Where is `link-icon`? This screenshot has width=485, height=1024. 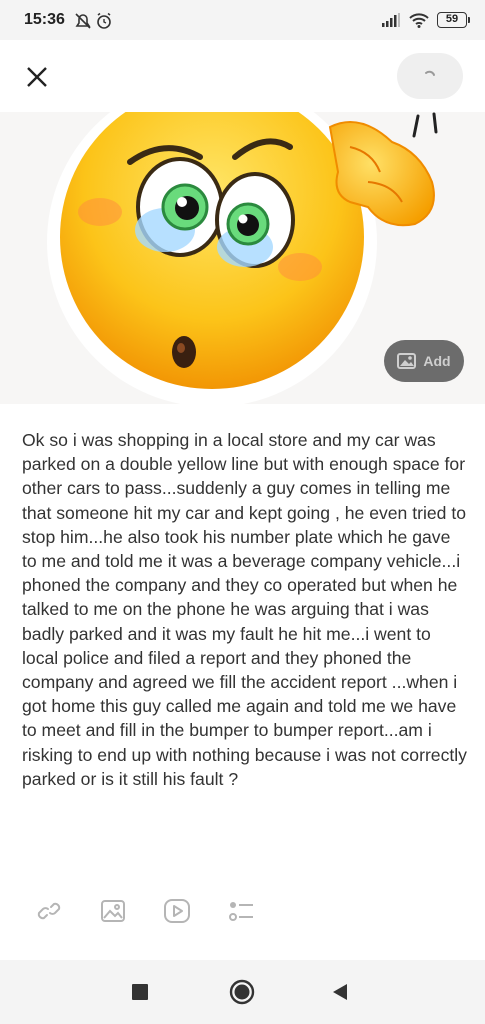 link-icon is located at coordinates (49, 911).